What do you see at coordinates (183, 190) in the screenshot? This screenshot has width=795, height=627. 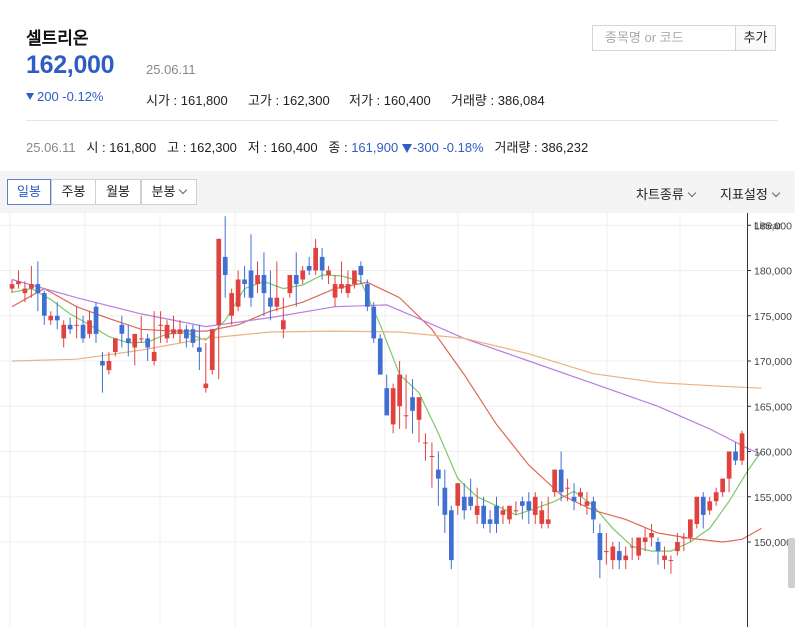 I see `chevron-down-icon` at bounding box center [183, 190].